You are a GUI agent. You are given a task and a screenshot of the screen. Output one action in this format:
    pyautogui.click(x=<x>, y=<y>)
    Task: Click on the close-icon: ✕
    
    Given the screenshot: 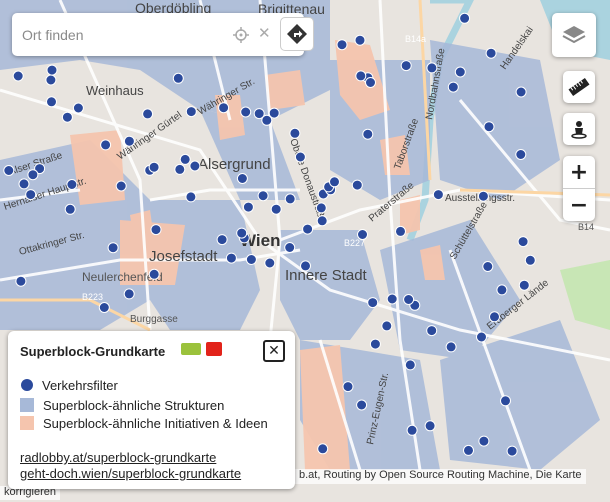 What is the action you would take?
    pyautogui.click(x=264, y=33)
    